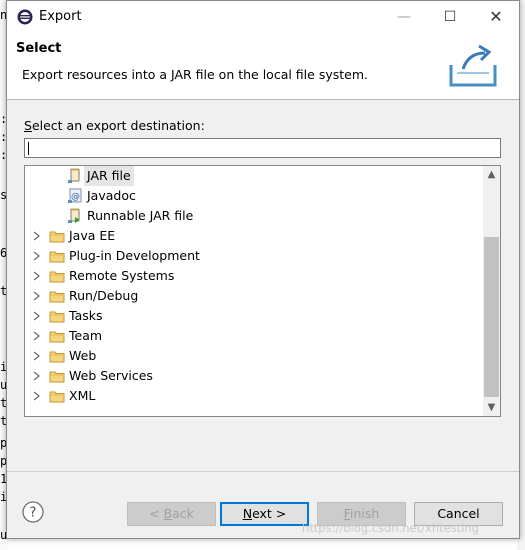 The height and width of the screenshot is (550, 525). I want to click on watermark-text: https://blog.csdn.net/xhtesting, so click(390, 528).